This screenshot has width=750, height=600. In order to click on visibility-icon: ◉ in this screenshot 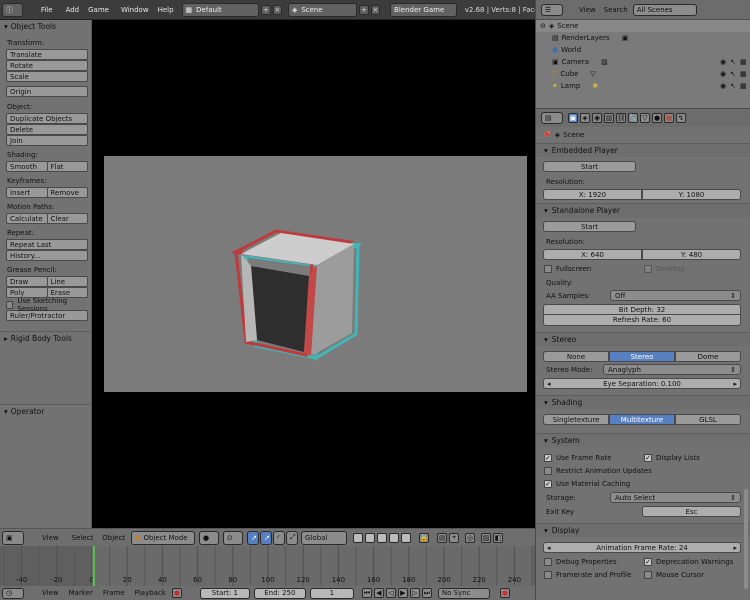, I will do `click(723, 62)`.